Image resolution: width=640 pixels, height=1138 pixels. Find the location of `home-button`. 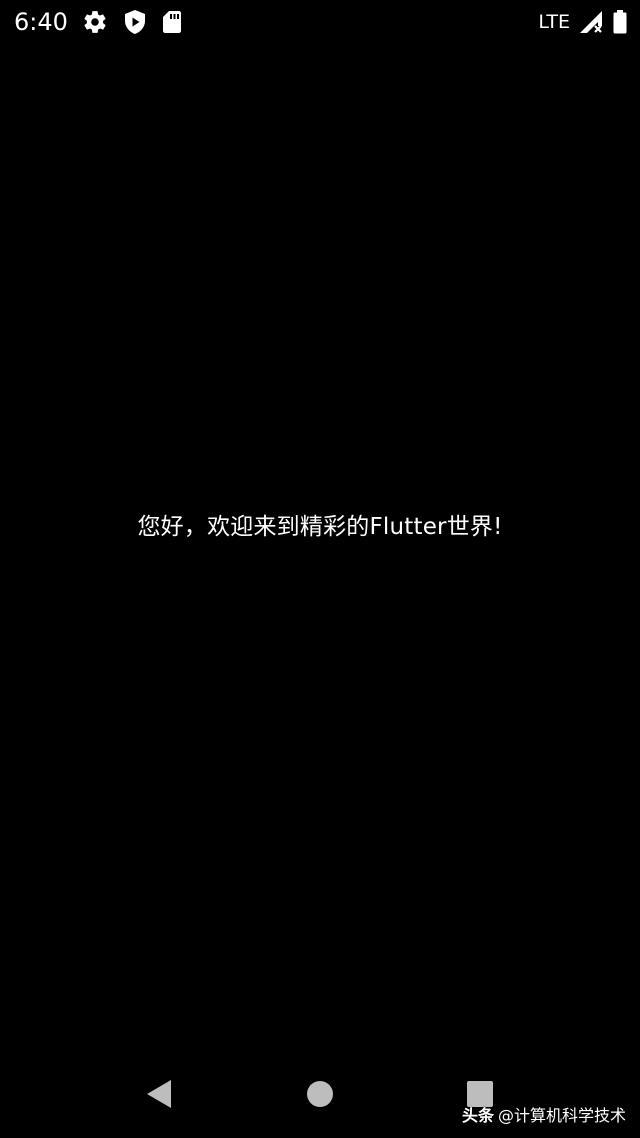

home-button is located at coordinates (320, 1096).